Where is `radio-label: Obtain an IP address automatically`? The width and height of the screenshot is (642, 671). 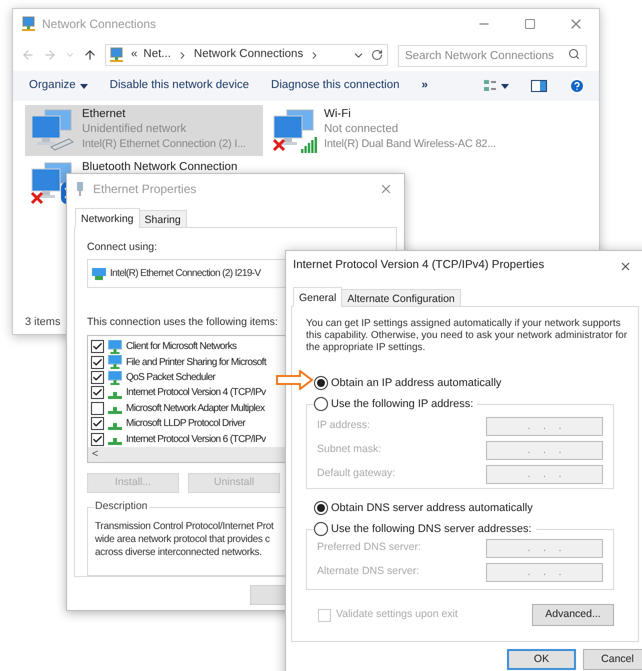 radio-label: Obtain an IP address automatically is located at coordinates (416, 383).